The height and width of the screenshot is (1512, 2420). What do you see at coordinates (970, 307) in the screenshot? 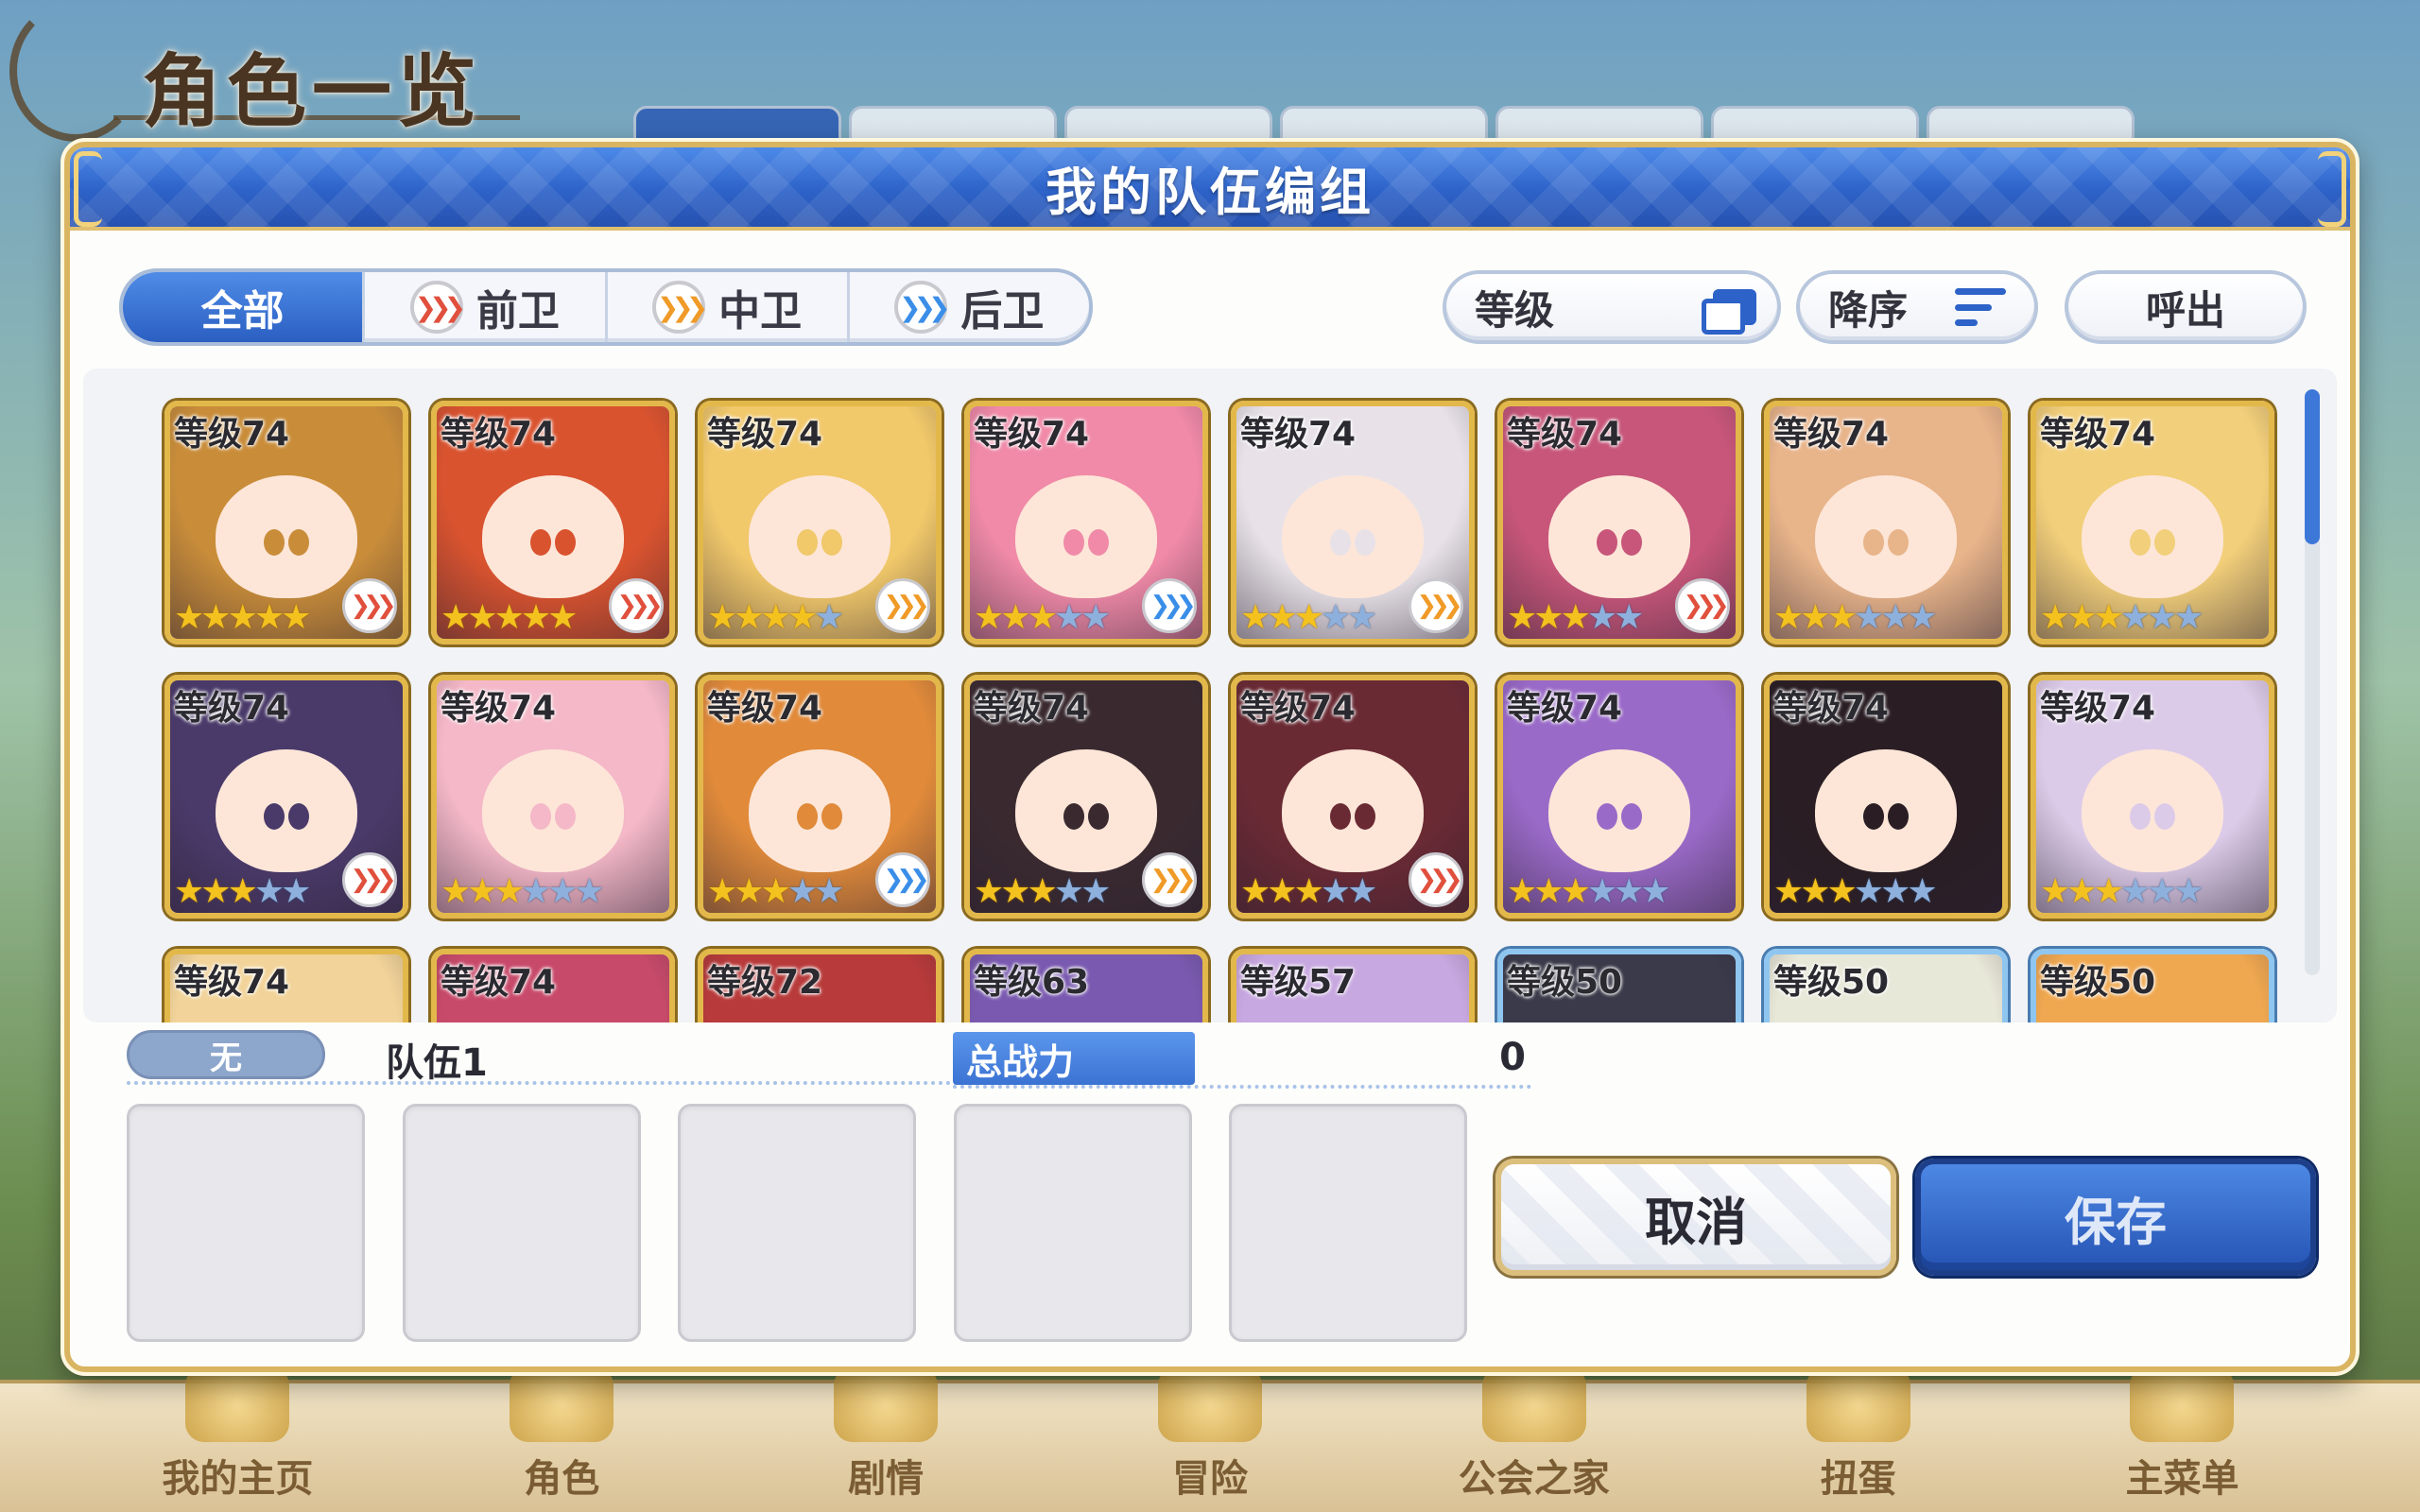
I see `tab-back: ❯❯❯ 后卫` at bounding box center [970, 307].